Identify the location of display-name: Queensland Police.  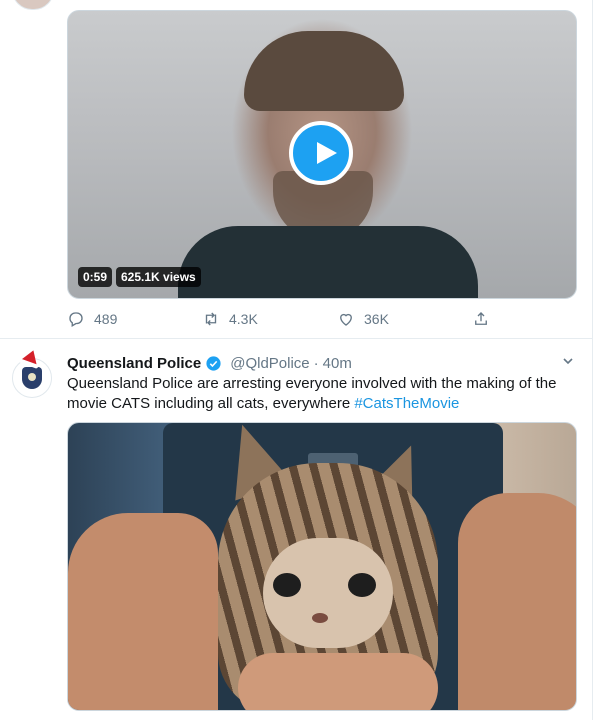
(134, 363).